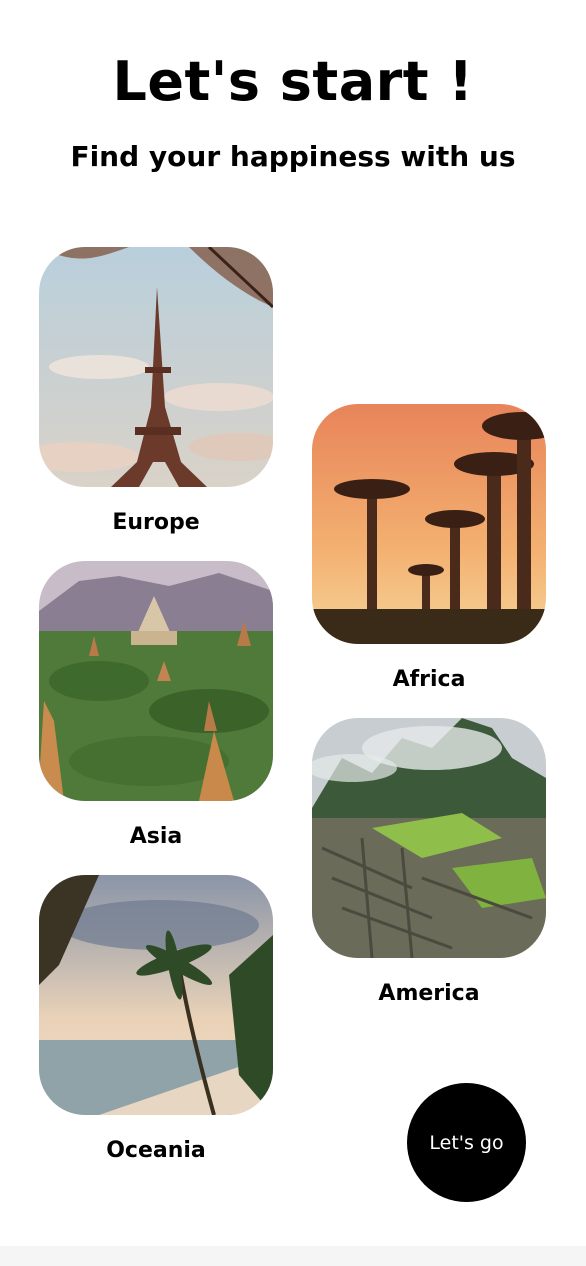  I want to click on page-subtitle: Find your happiness with us, so click(293, 156).